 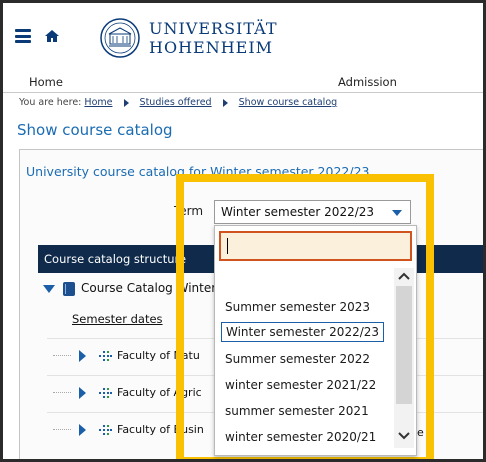 I want to click on university-logo-text: UNIVERSITÄT HOHENHEIM, so click(x=213, y=38).